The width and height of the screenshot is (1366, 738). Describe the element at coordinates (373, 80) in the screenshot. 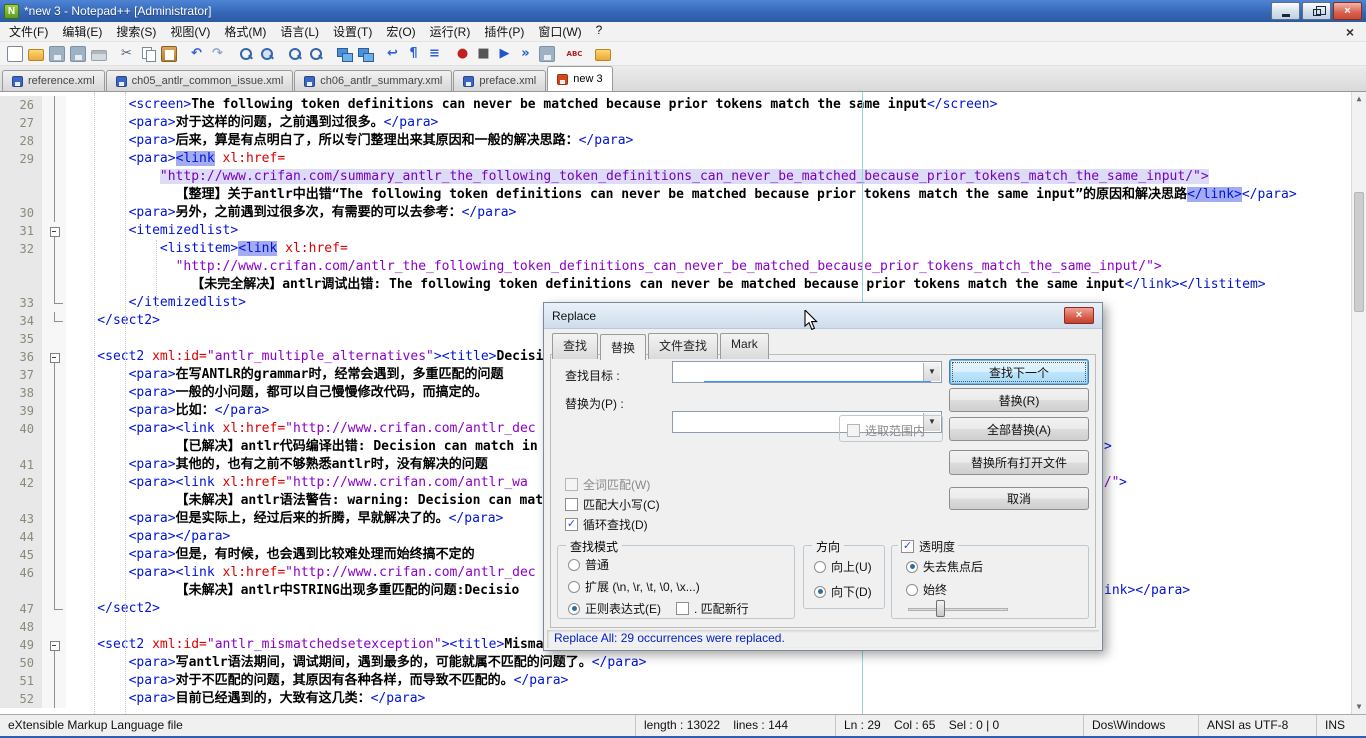

I see `tab-ch06_antlr_summary.xml: ch06_antlr_summary.xml` at that location.